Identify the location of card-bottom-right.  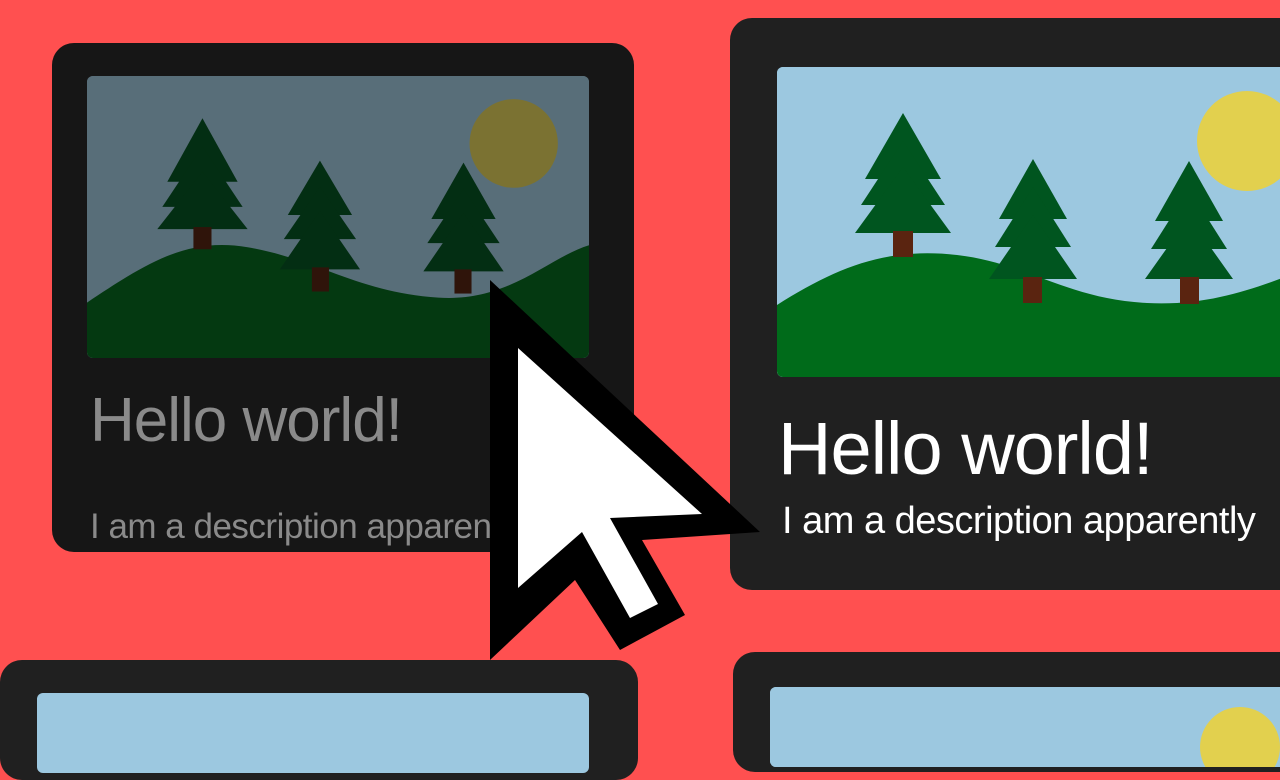
(1006, 712).